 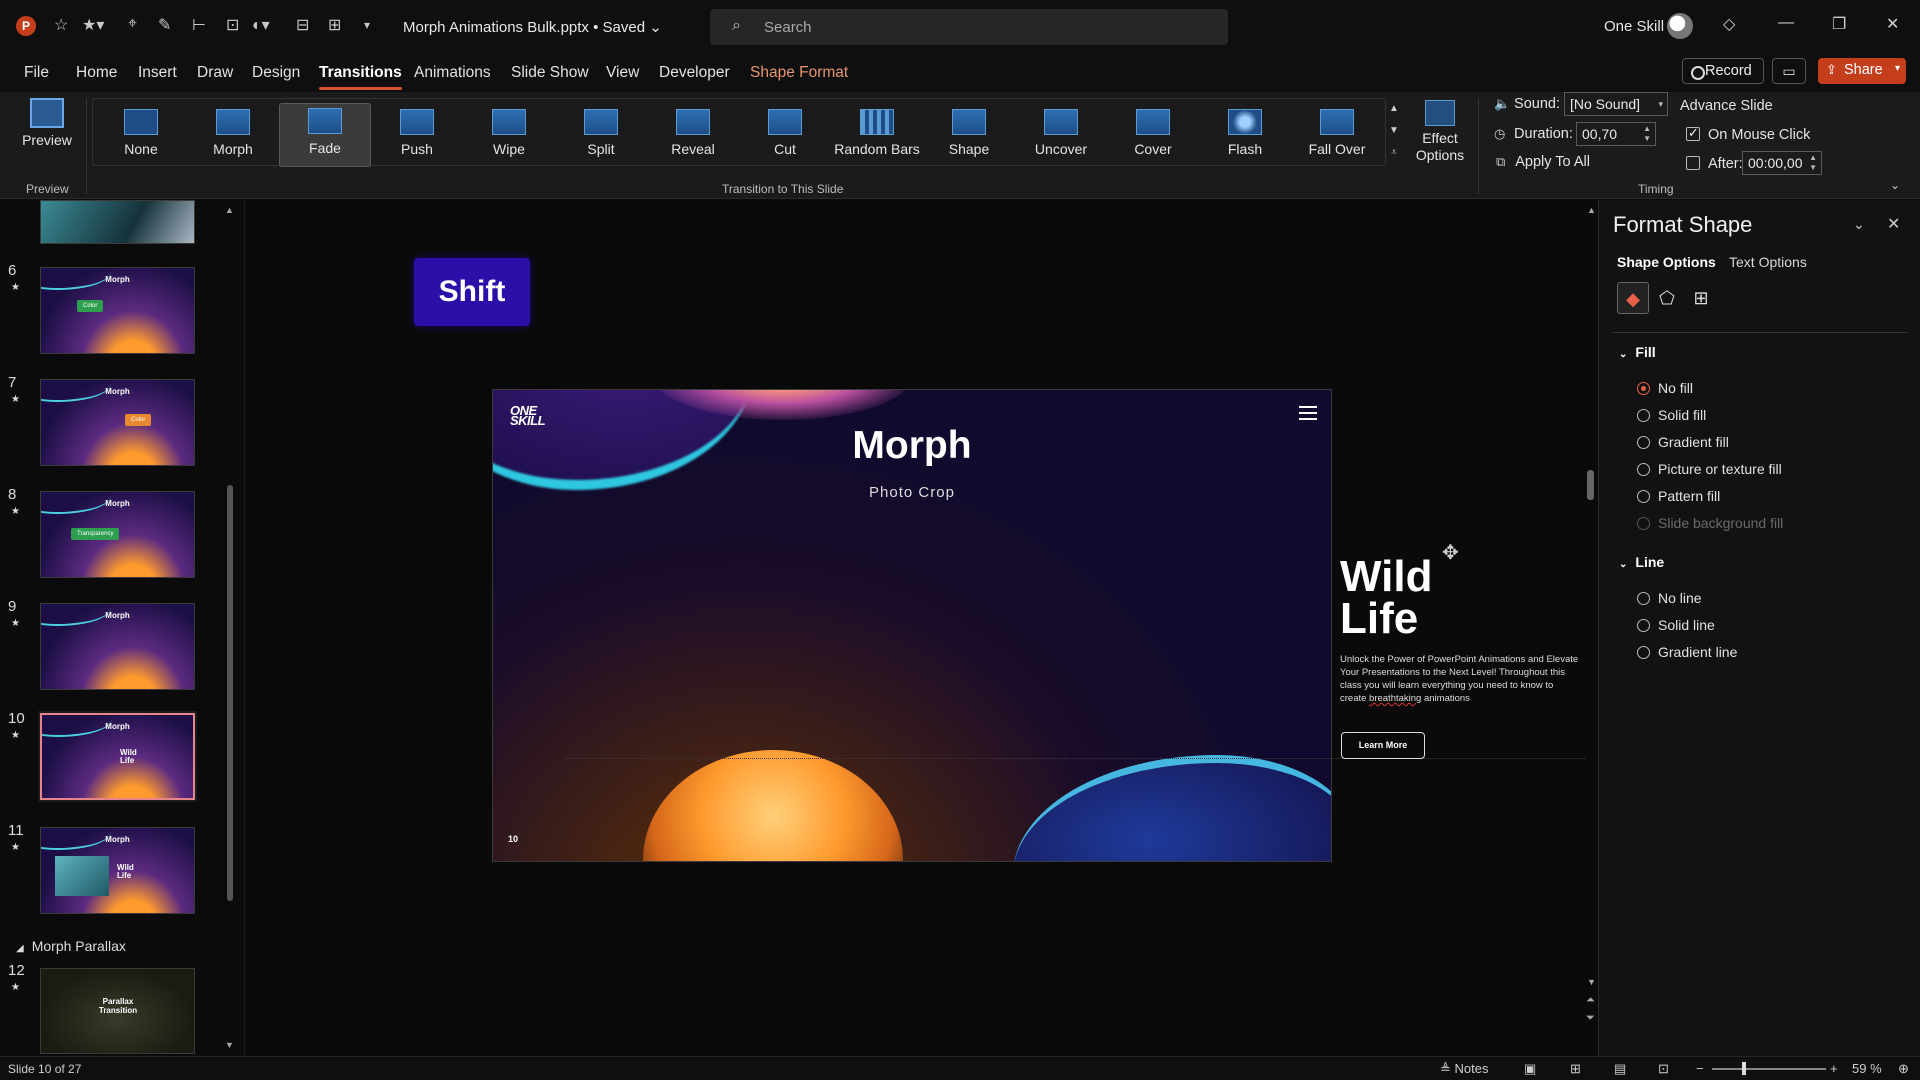 What do you see at coordinates (622, 73) in the screenshot?
I see `tab-view: View` at bounding box center [622, 73].